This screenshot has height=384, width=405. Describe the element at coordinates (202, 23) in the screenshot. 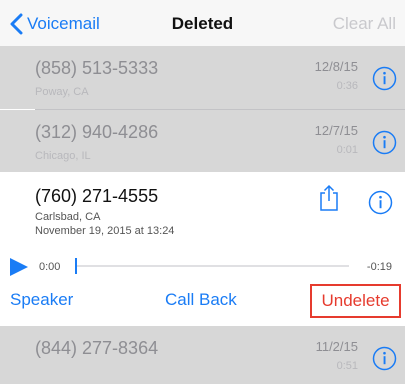

I see `navigation-bar: Voicemail Deleted Clear All` at that location.